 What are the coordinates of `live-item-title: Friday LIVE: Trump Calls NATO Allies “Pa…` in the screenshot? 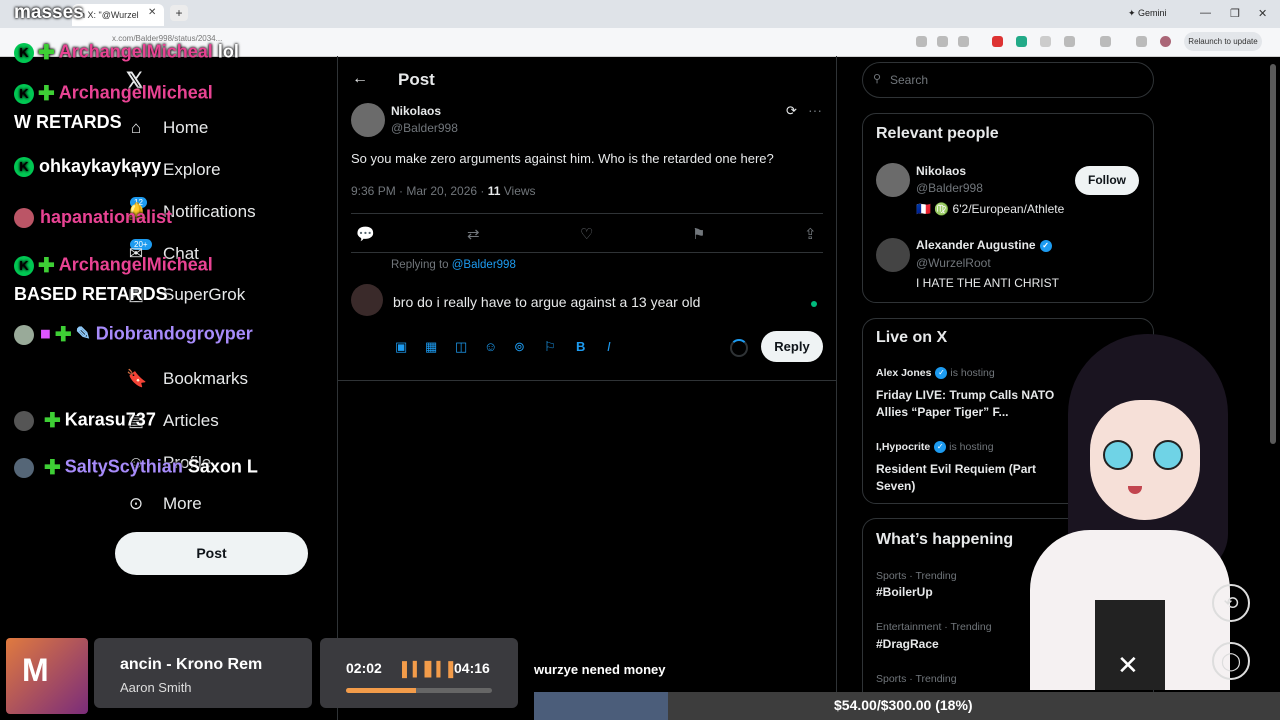 It's located at (966, 404).